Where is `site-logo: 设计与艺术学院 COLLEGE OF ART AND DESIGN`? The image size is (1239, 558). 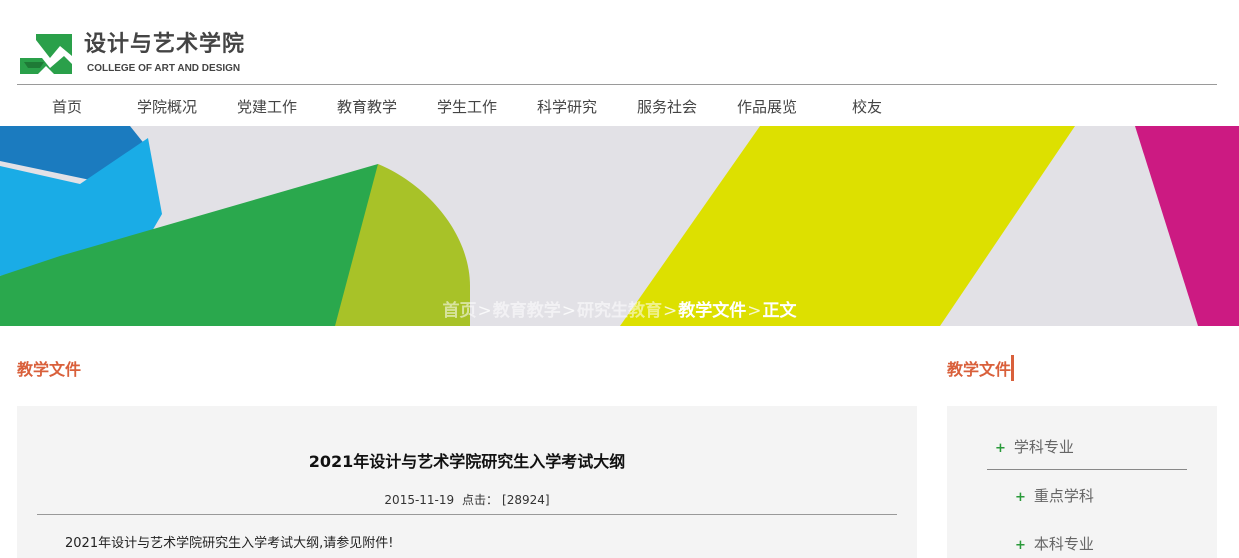
site-logo: 设计与艺术学院 COLLEGE OF ART AND DESIGN is located at coordinates (140, 56).